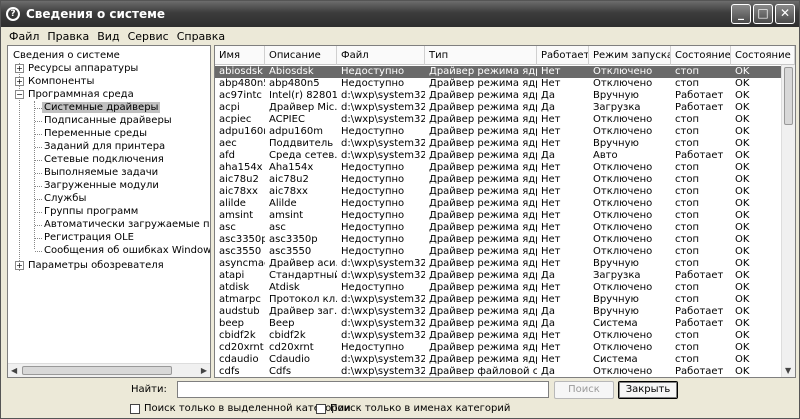  What do you see at coordinates (381, 55) in the screenshot?
I see `column-header-file: Файл` at bounding box center [381, 55].